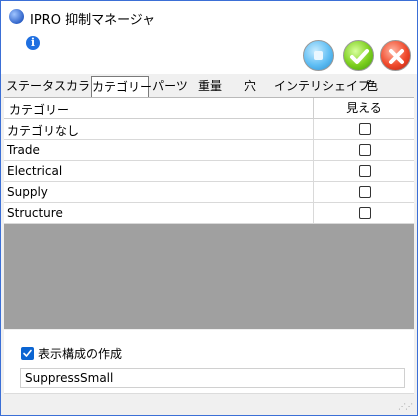 This screenshot has height=416, width=418. I want to click on table-row: Electrical, so click(209, 171).